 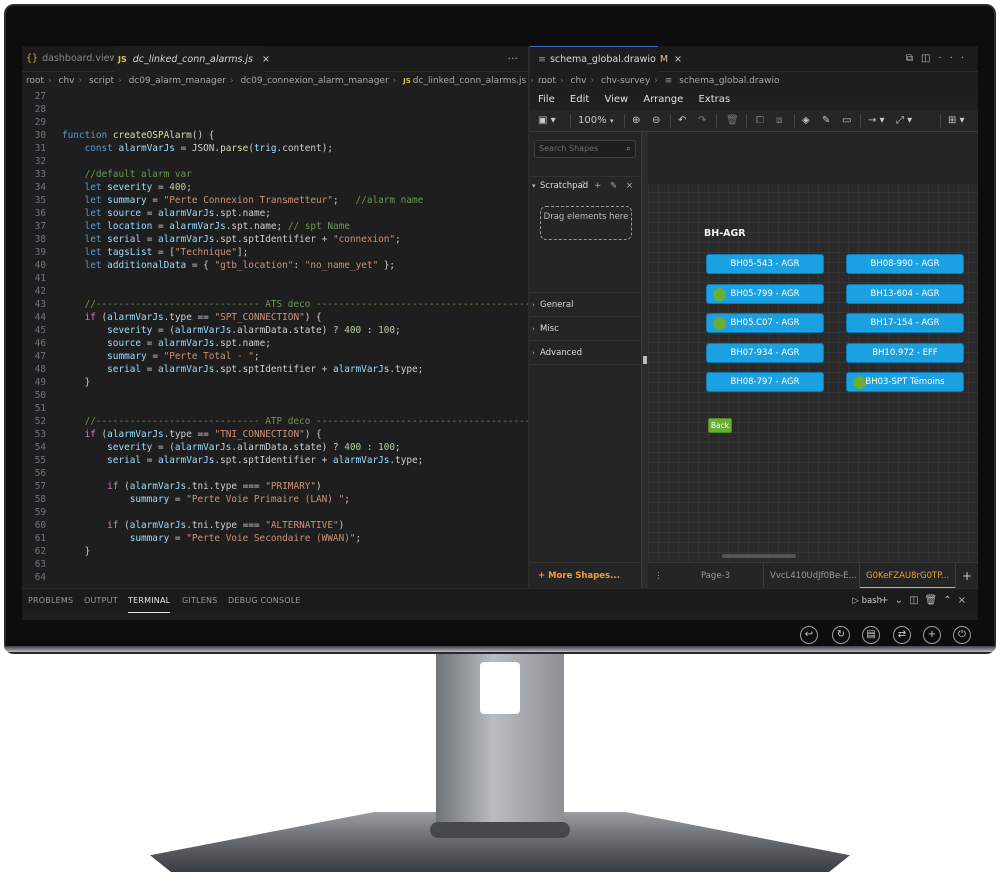 What do you see at coordinates (826, 121) in the screenshot?
I see `line-color-icon: ✎` at bounding box center [826, 121].